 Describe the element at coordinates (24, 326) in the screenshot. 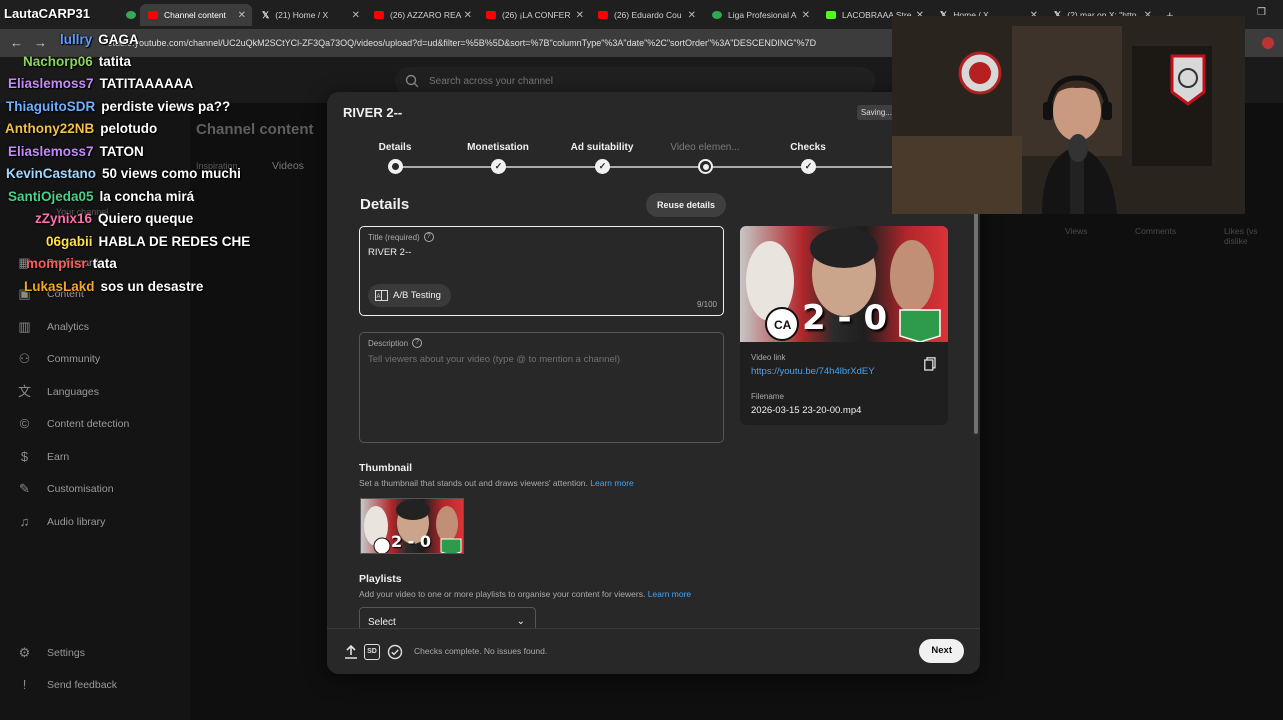

I see `analytics-icon: ▥` at that location.